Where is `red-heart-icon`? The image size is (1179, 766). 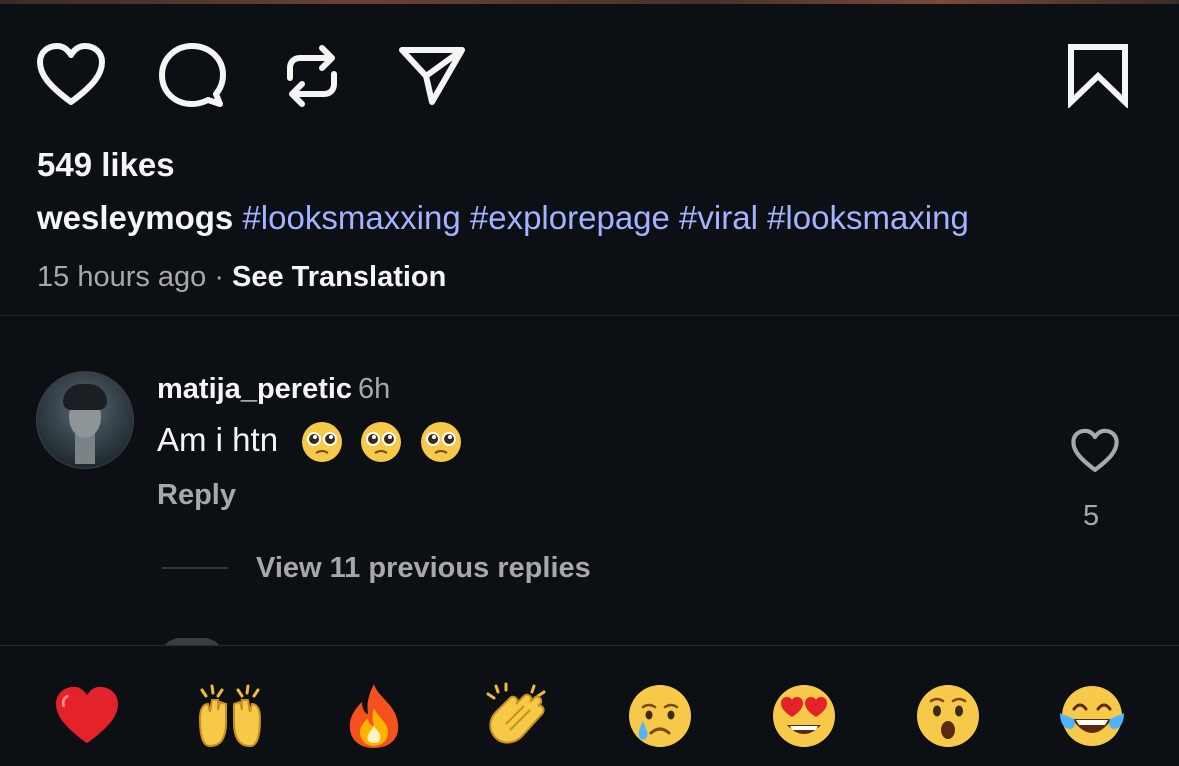
red-heart-icon is located at coordinates (87, 716).